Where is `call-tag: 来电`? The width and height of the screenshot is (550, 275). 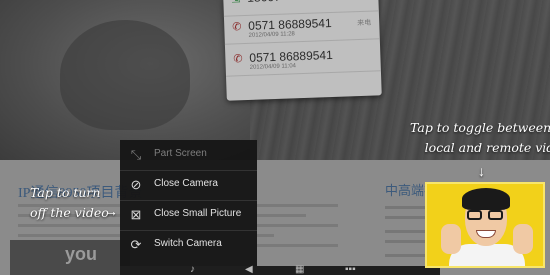 call-tag: 来电 is located at coordinates (364, 23).